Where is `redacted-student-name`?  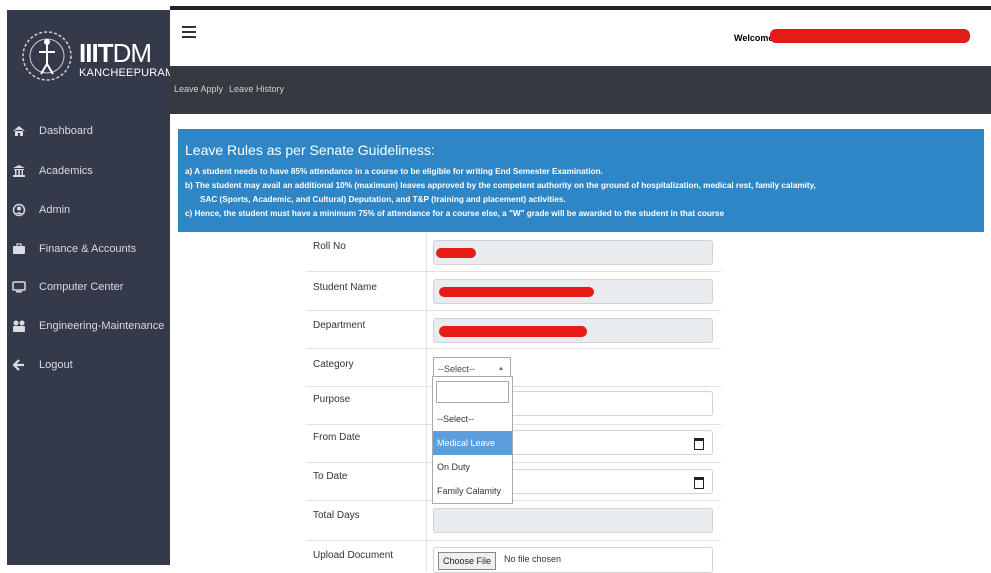 redacted-student-name is located at coordinates (516, 292).